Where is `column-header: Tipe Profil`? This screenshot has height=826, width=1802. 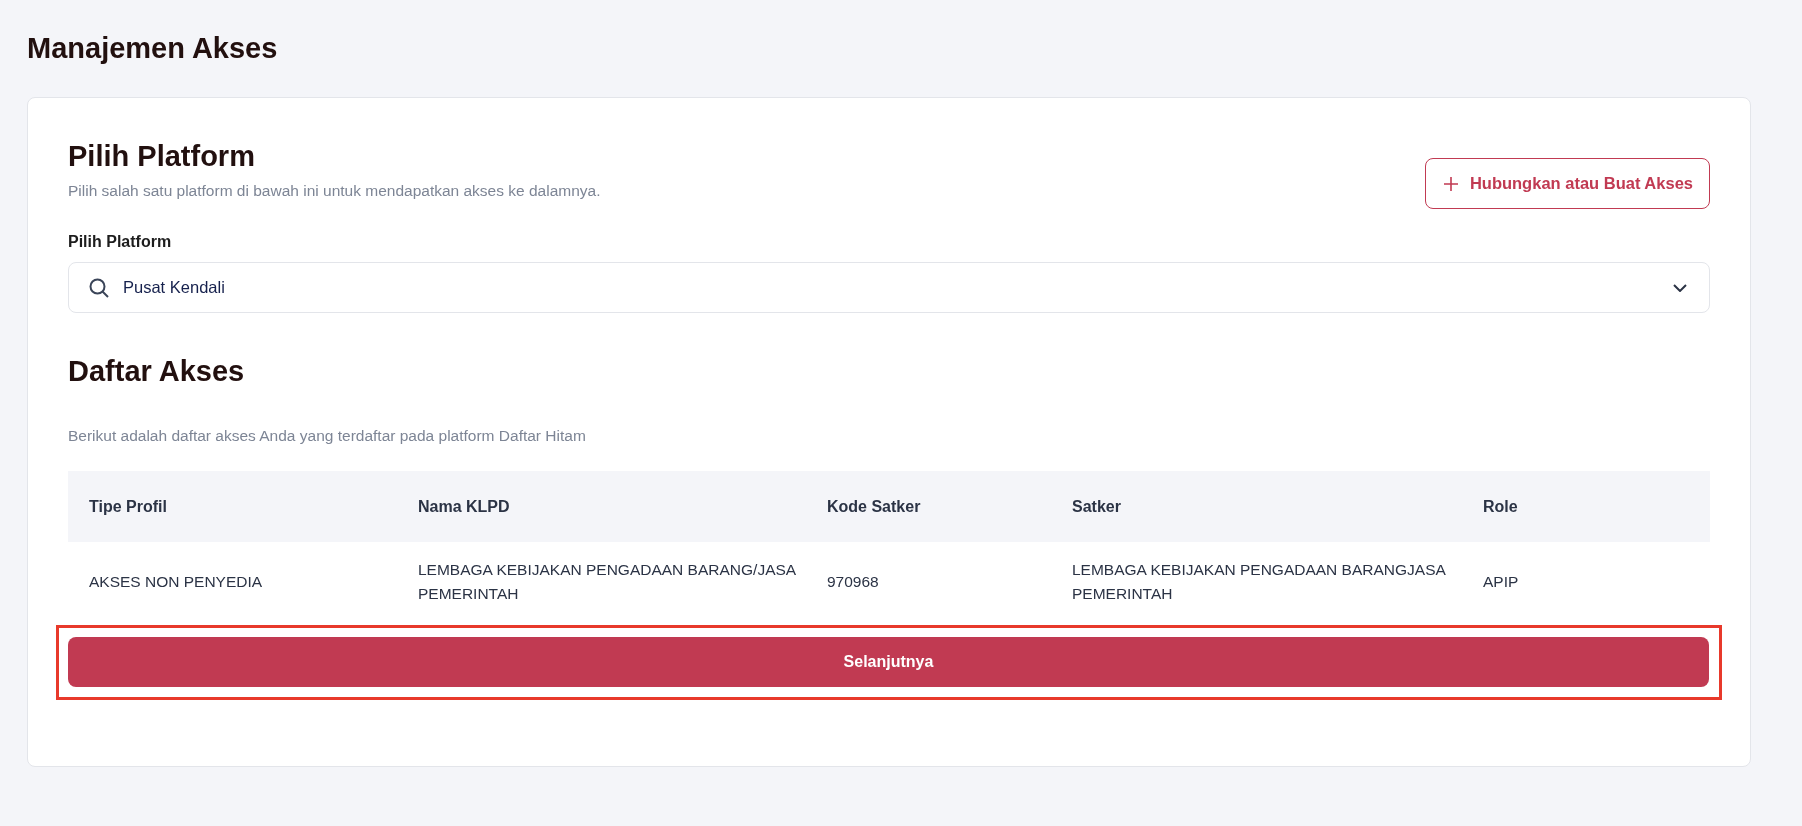
column-header: Tipe Profil is located at coordinates (128, 506).